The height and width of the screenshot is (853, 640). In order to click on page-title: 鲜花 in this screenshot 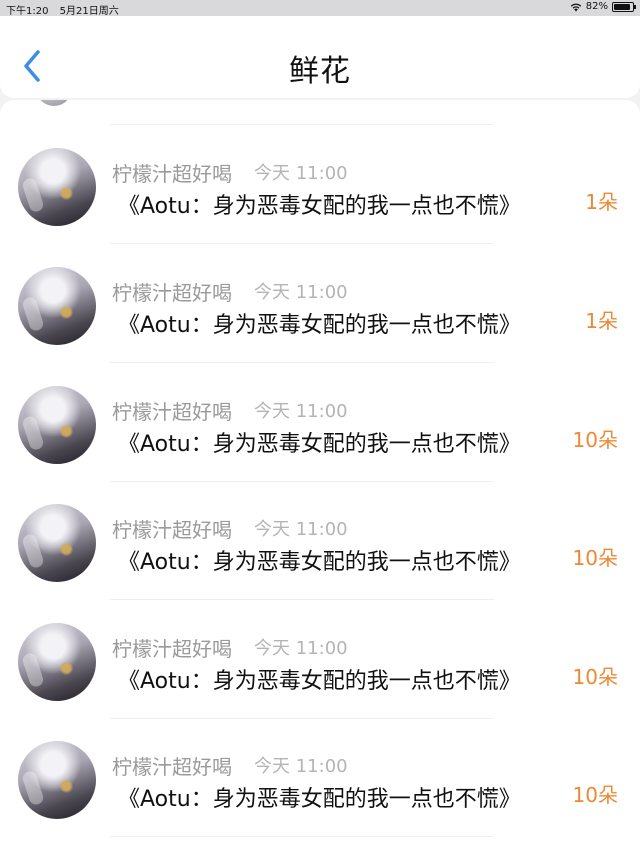, I will do `click(320, 71)`.